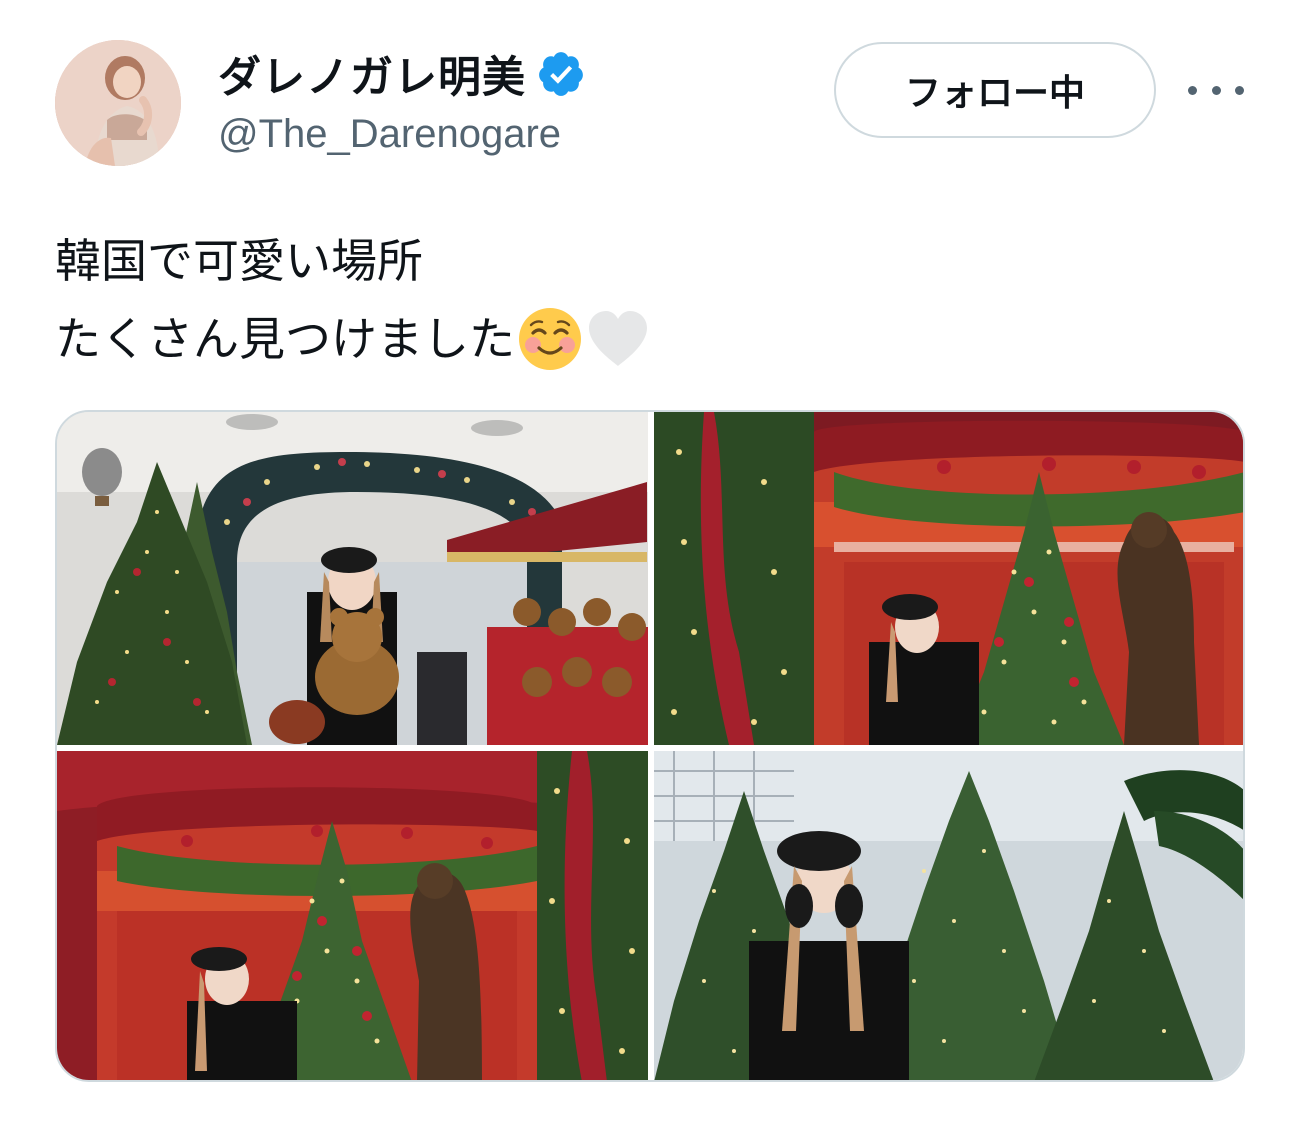 This screenshot has width=1300, height=1126. I want to click on photo-christmas-arch-teddy-bear, so click(352, 578).